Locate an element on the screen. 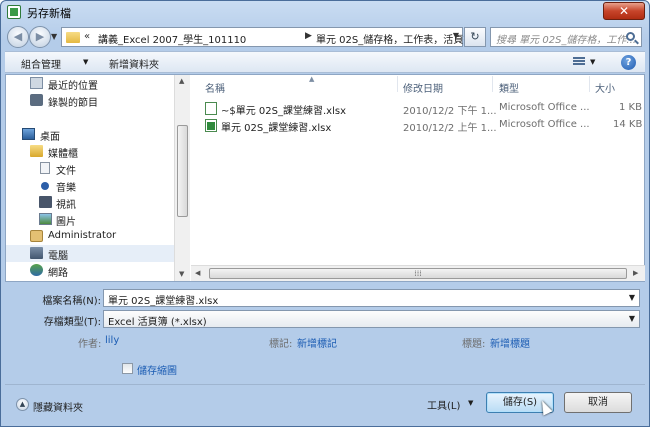 This screenshot has height=427, width=650. filetype-select: Excel 活頁簿 (*.xlsx) ▼ is located at coordinates (371, 319).